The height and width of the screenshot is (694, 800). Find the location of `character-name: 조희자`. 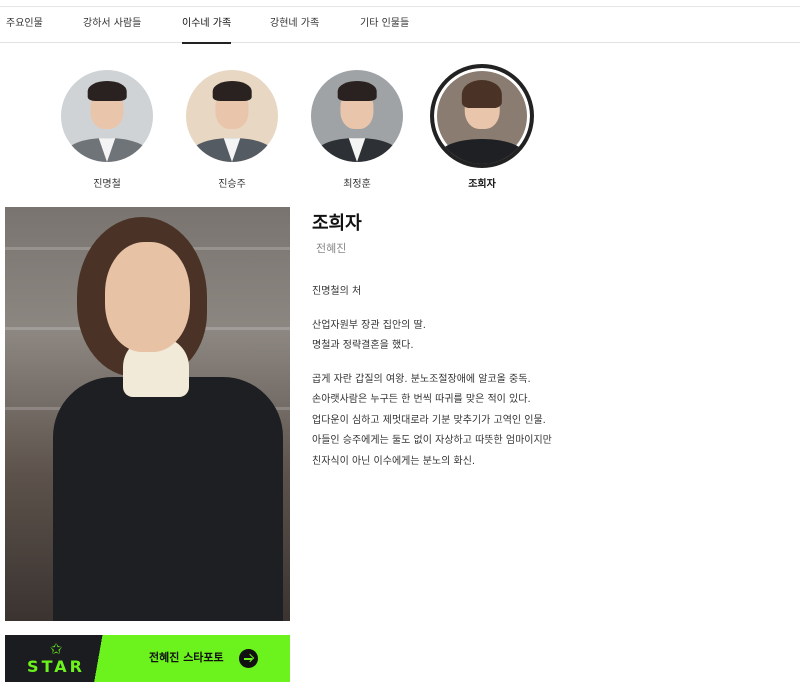

character-name: 조희자 is located at coordinates (482, 184).